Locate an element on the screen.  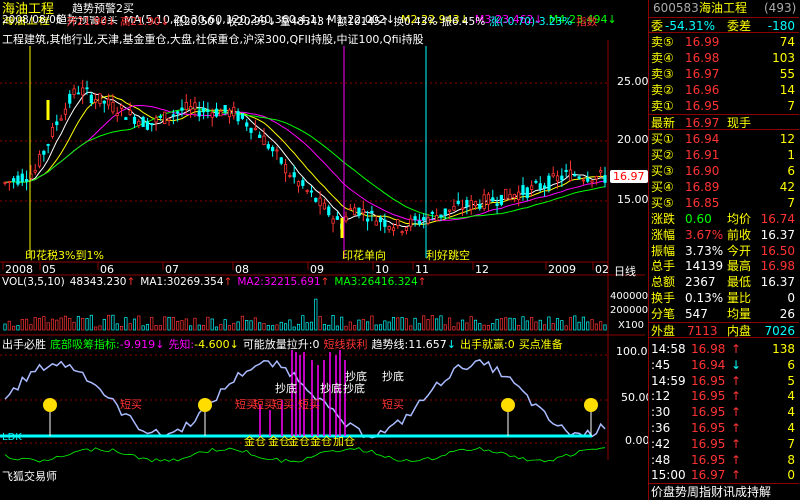
trade-volume: 5 is located at coordinates (791, 380).